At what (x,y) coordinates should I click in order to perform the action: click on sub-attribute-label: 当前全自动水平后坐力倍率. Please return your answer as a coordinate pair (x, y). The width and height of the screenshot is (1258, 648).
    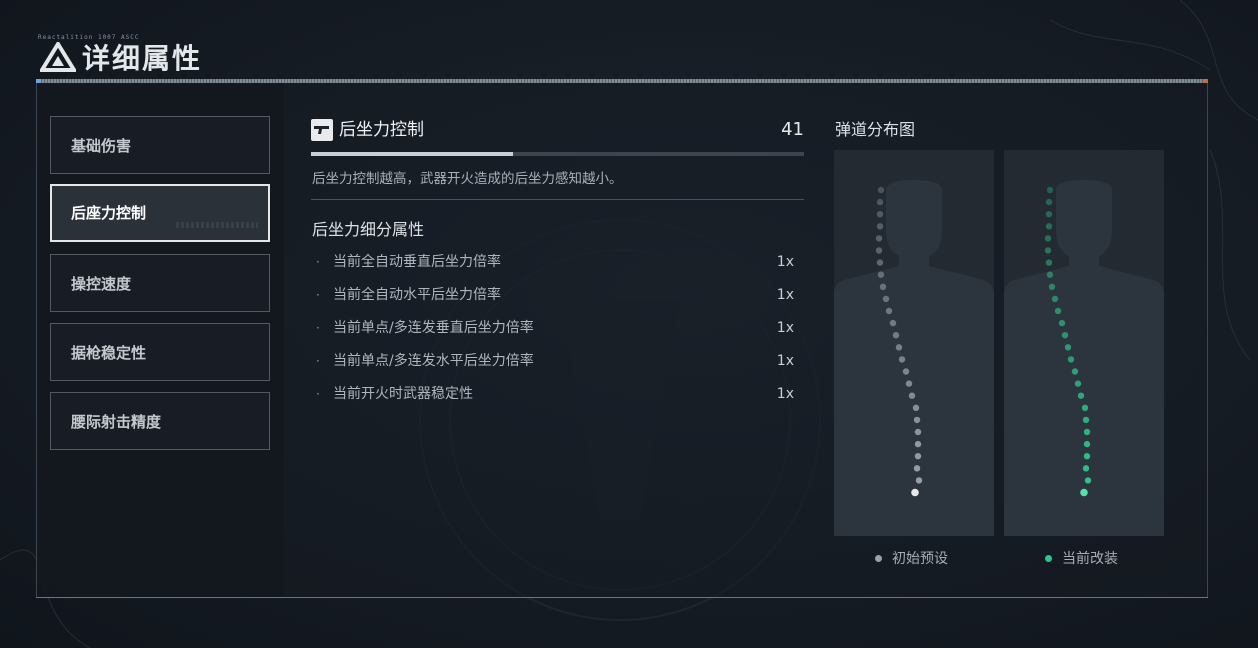
    Looking at the image, I should click on (417, 295).